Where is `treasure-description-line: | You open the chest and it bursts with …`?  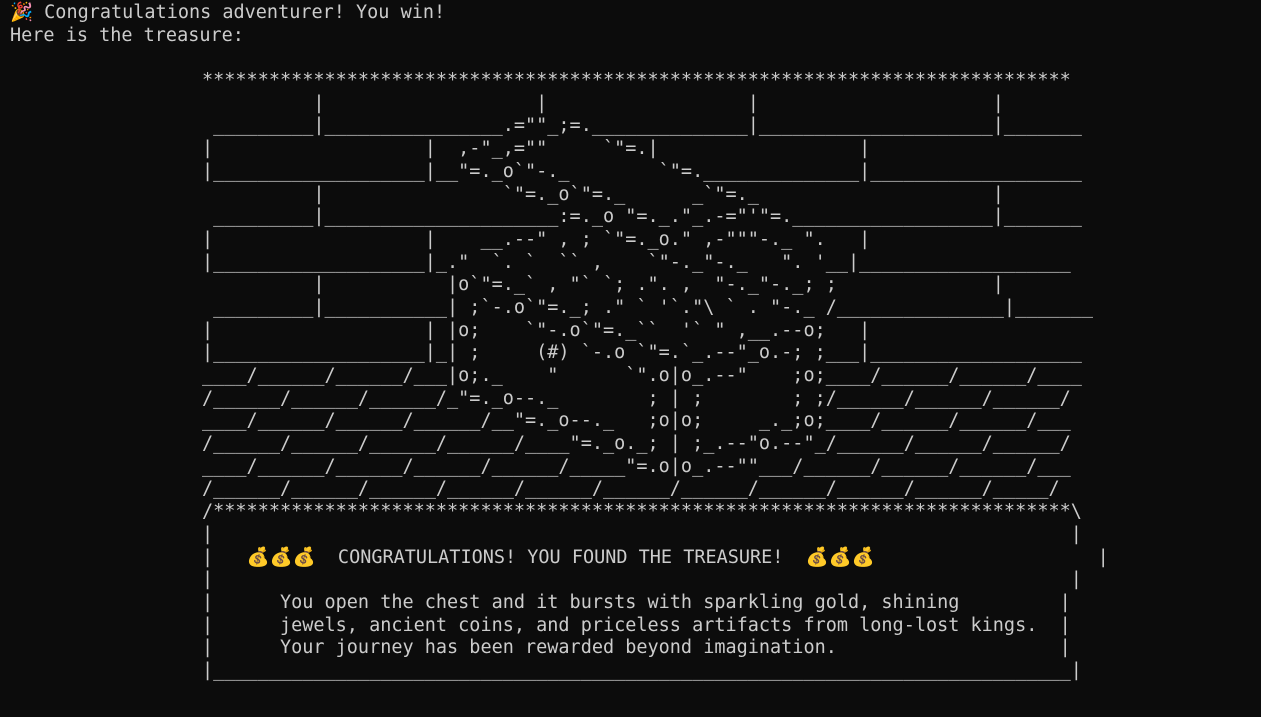 treasure-description-line: | You open the chest and it bursts with … is located at coordinates (636, 602).